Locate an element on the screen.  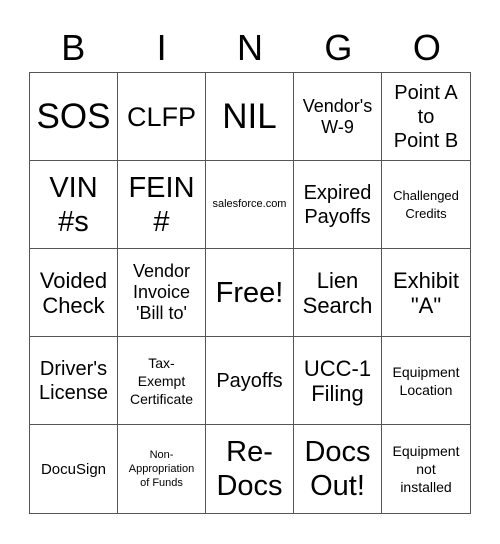
bingo-cell: UCC-1 Filing is located at coordinates (338, 381).